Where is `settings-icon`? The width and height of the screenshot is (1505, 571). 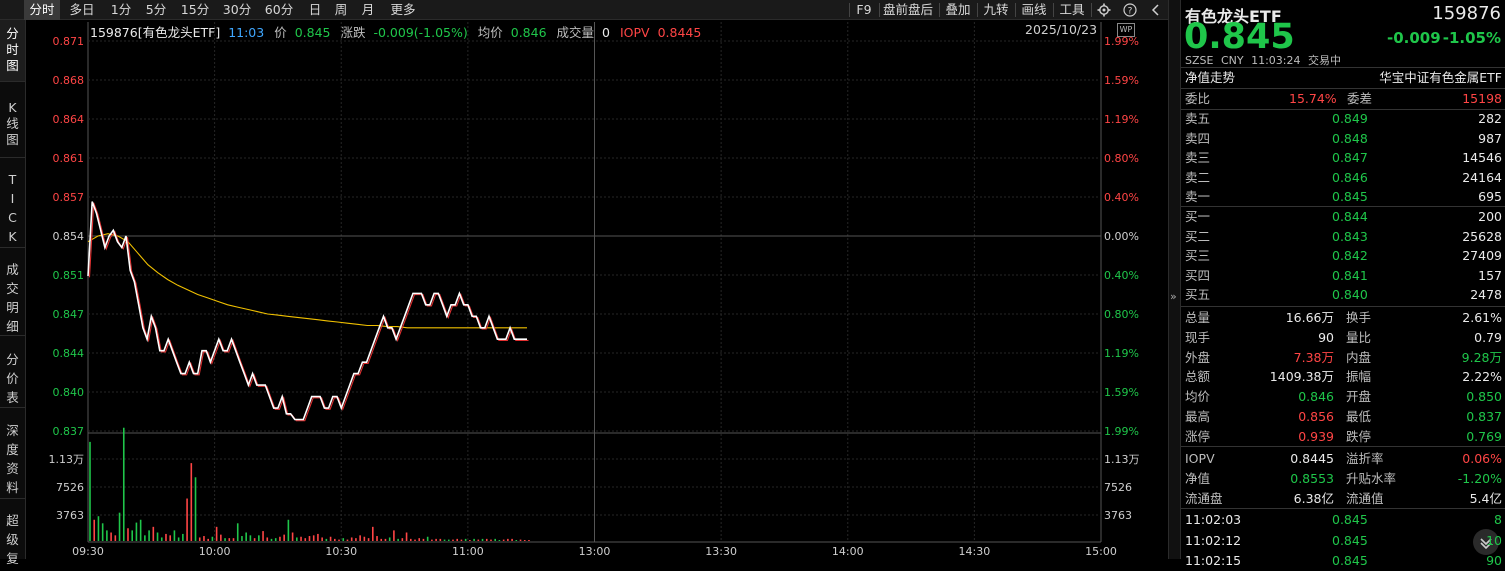 settings-icon is located at coordinates (1104, 10).